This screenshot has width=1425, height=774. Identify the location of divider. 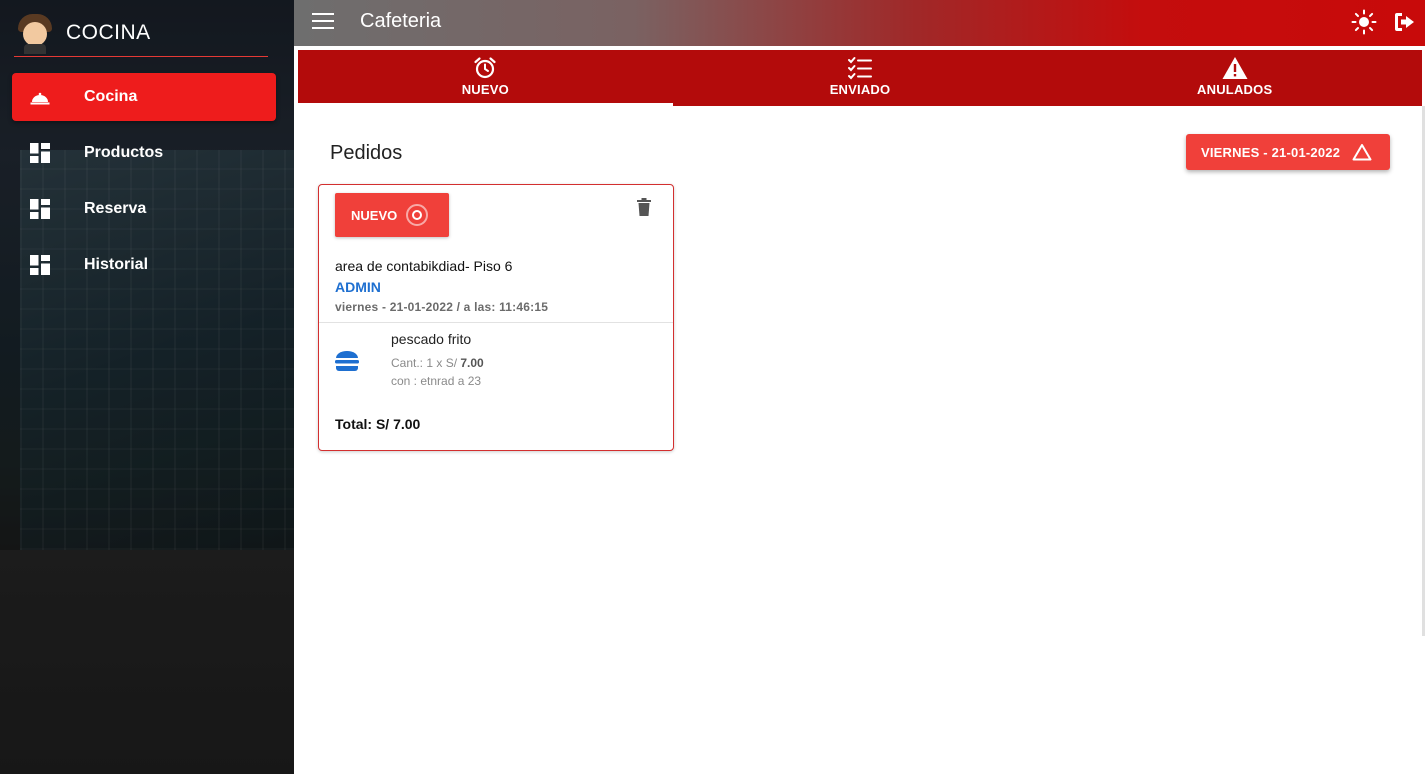
(496, 322).